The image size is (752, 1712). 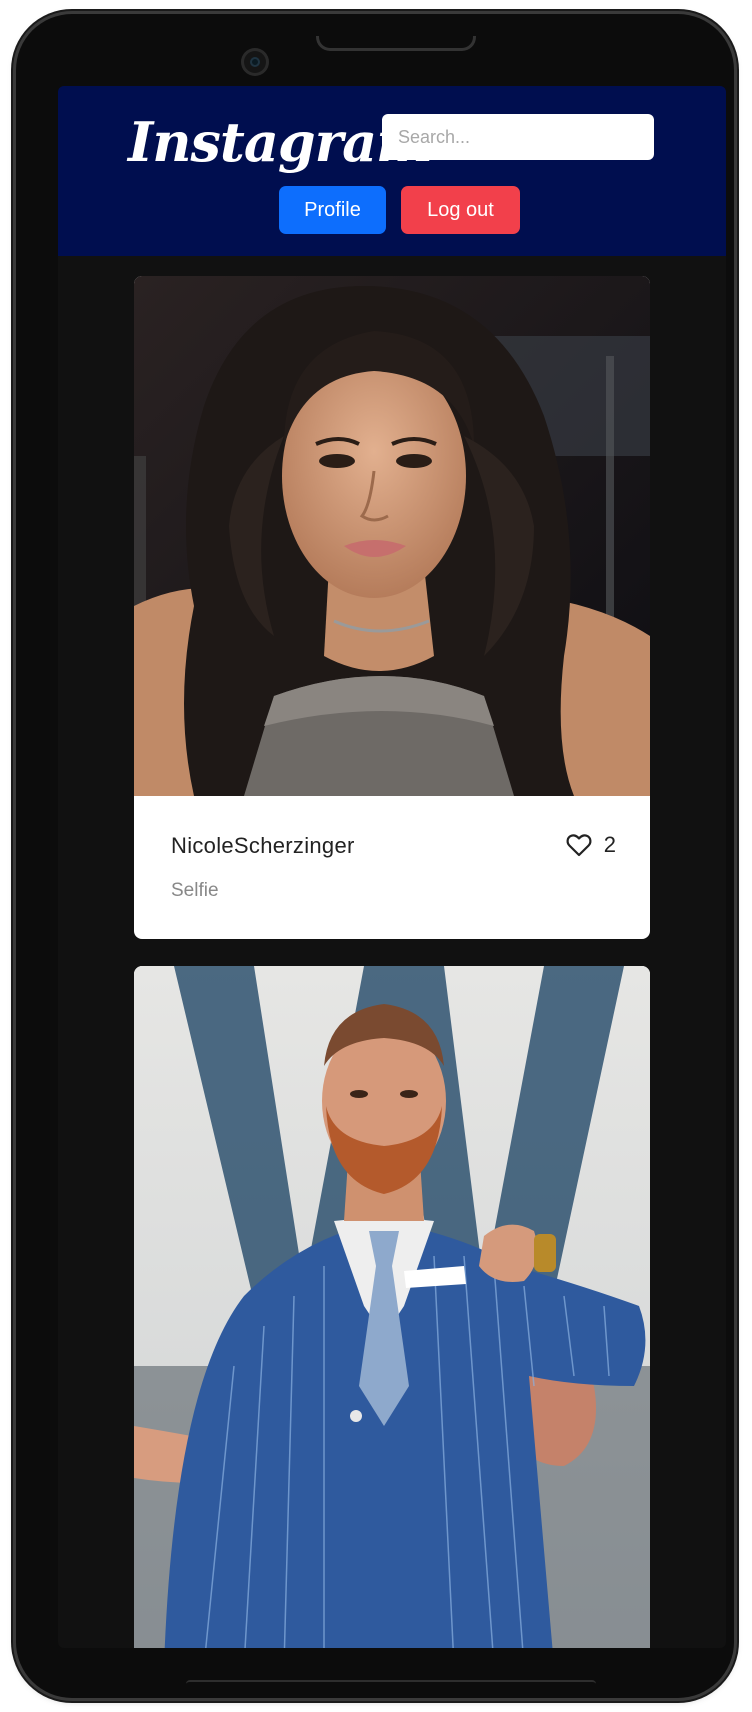 I want to click on heart-outline-icon, so click(x=579, y=845).